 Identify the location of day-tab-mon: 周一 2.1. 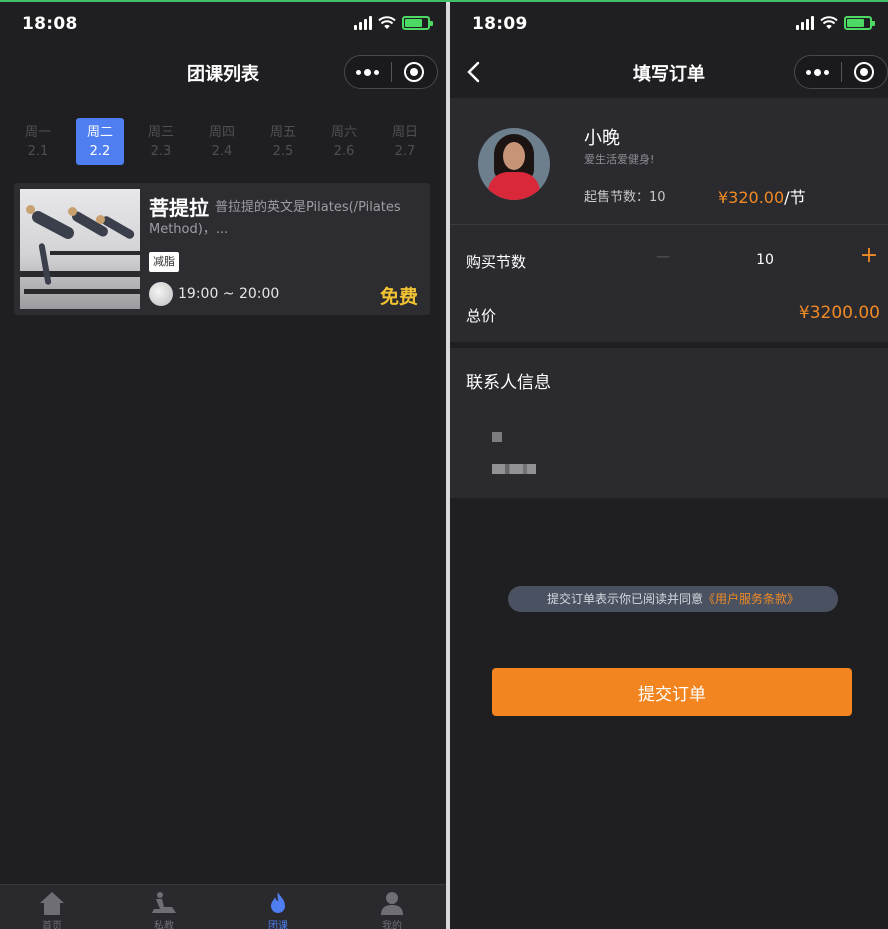
(38, 141).